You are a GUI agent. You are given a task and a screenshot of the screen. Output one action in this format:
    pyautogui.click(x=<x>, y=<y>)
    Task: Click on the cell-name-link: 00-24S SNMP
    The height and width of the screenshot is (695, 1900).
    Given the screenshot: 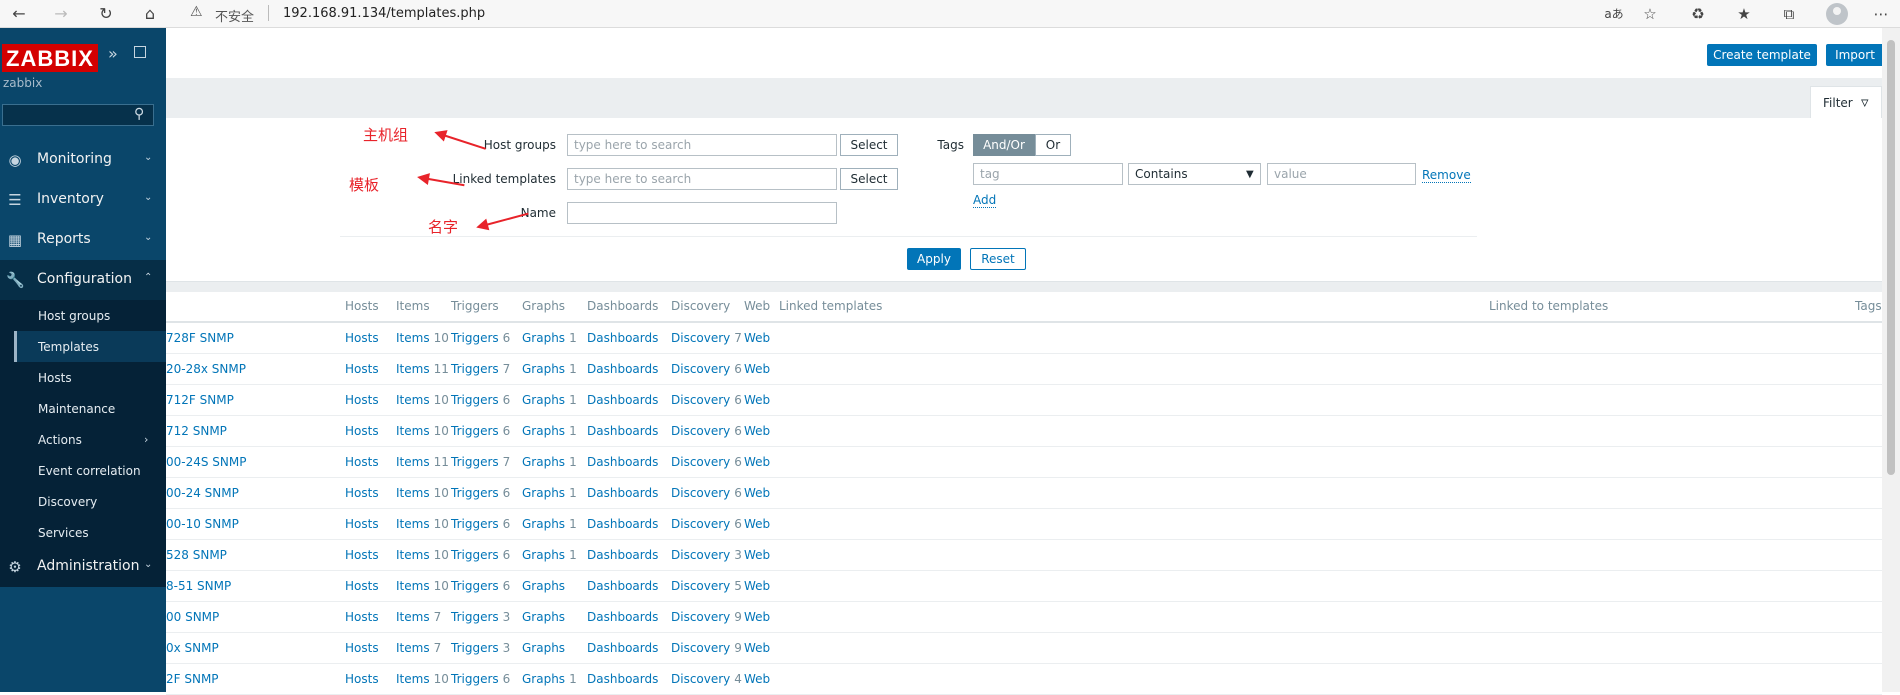 What is the action you would take?
    pyautogui.click(x=206, y=462)
    